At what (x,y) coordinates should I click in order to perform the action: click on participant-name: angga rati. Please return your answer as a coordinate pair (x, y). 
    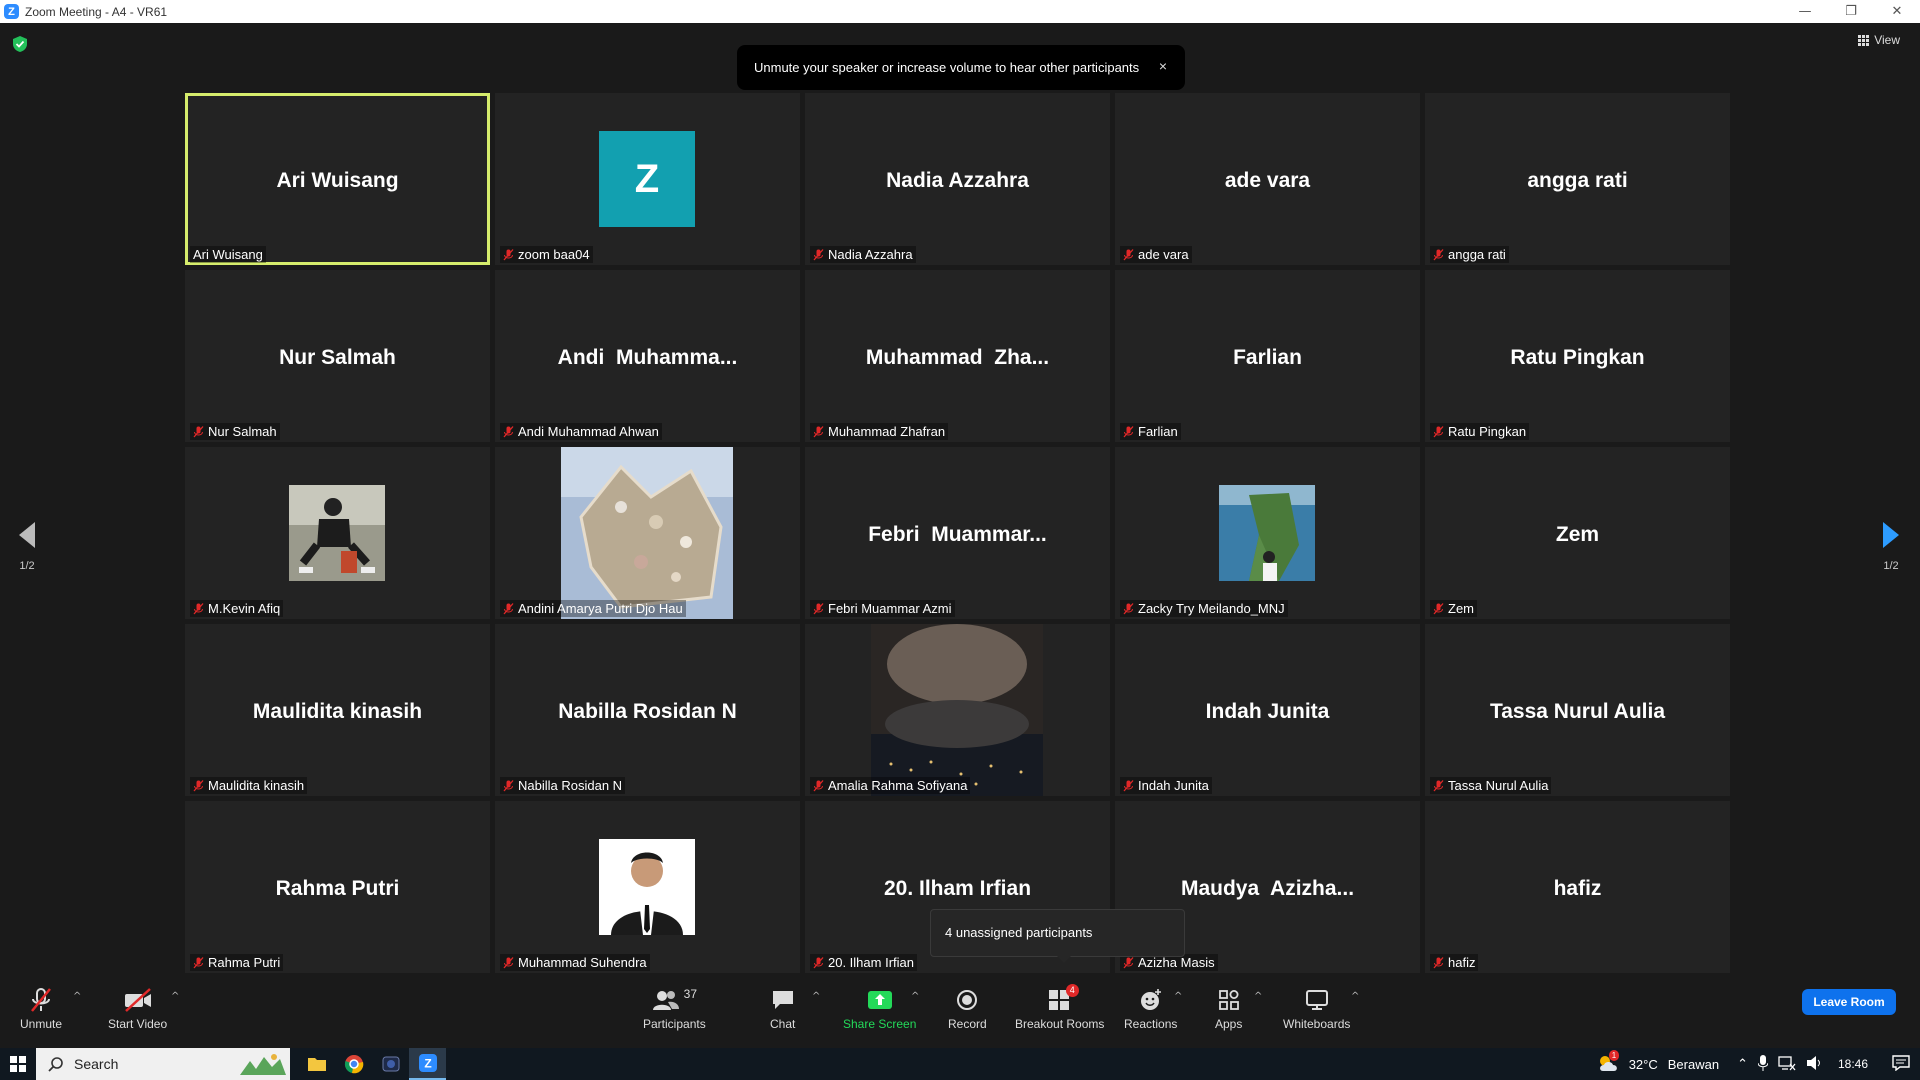
    Looking at the image, I should click on (1477, 254).